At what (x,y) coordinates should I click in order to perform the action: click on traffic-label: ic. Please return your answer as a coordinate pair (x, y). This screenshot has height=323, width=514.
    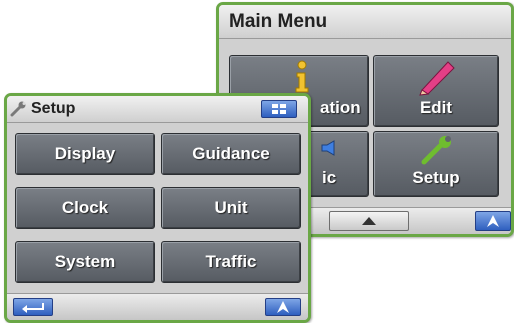
    Looking at the image, I should click on (329, 177).